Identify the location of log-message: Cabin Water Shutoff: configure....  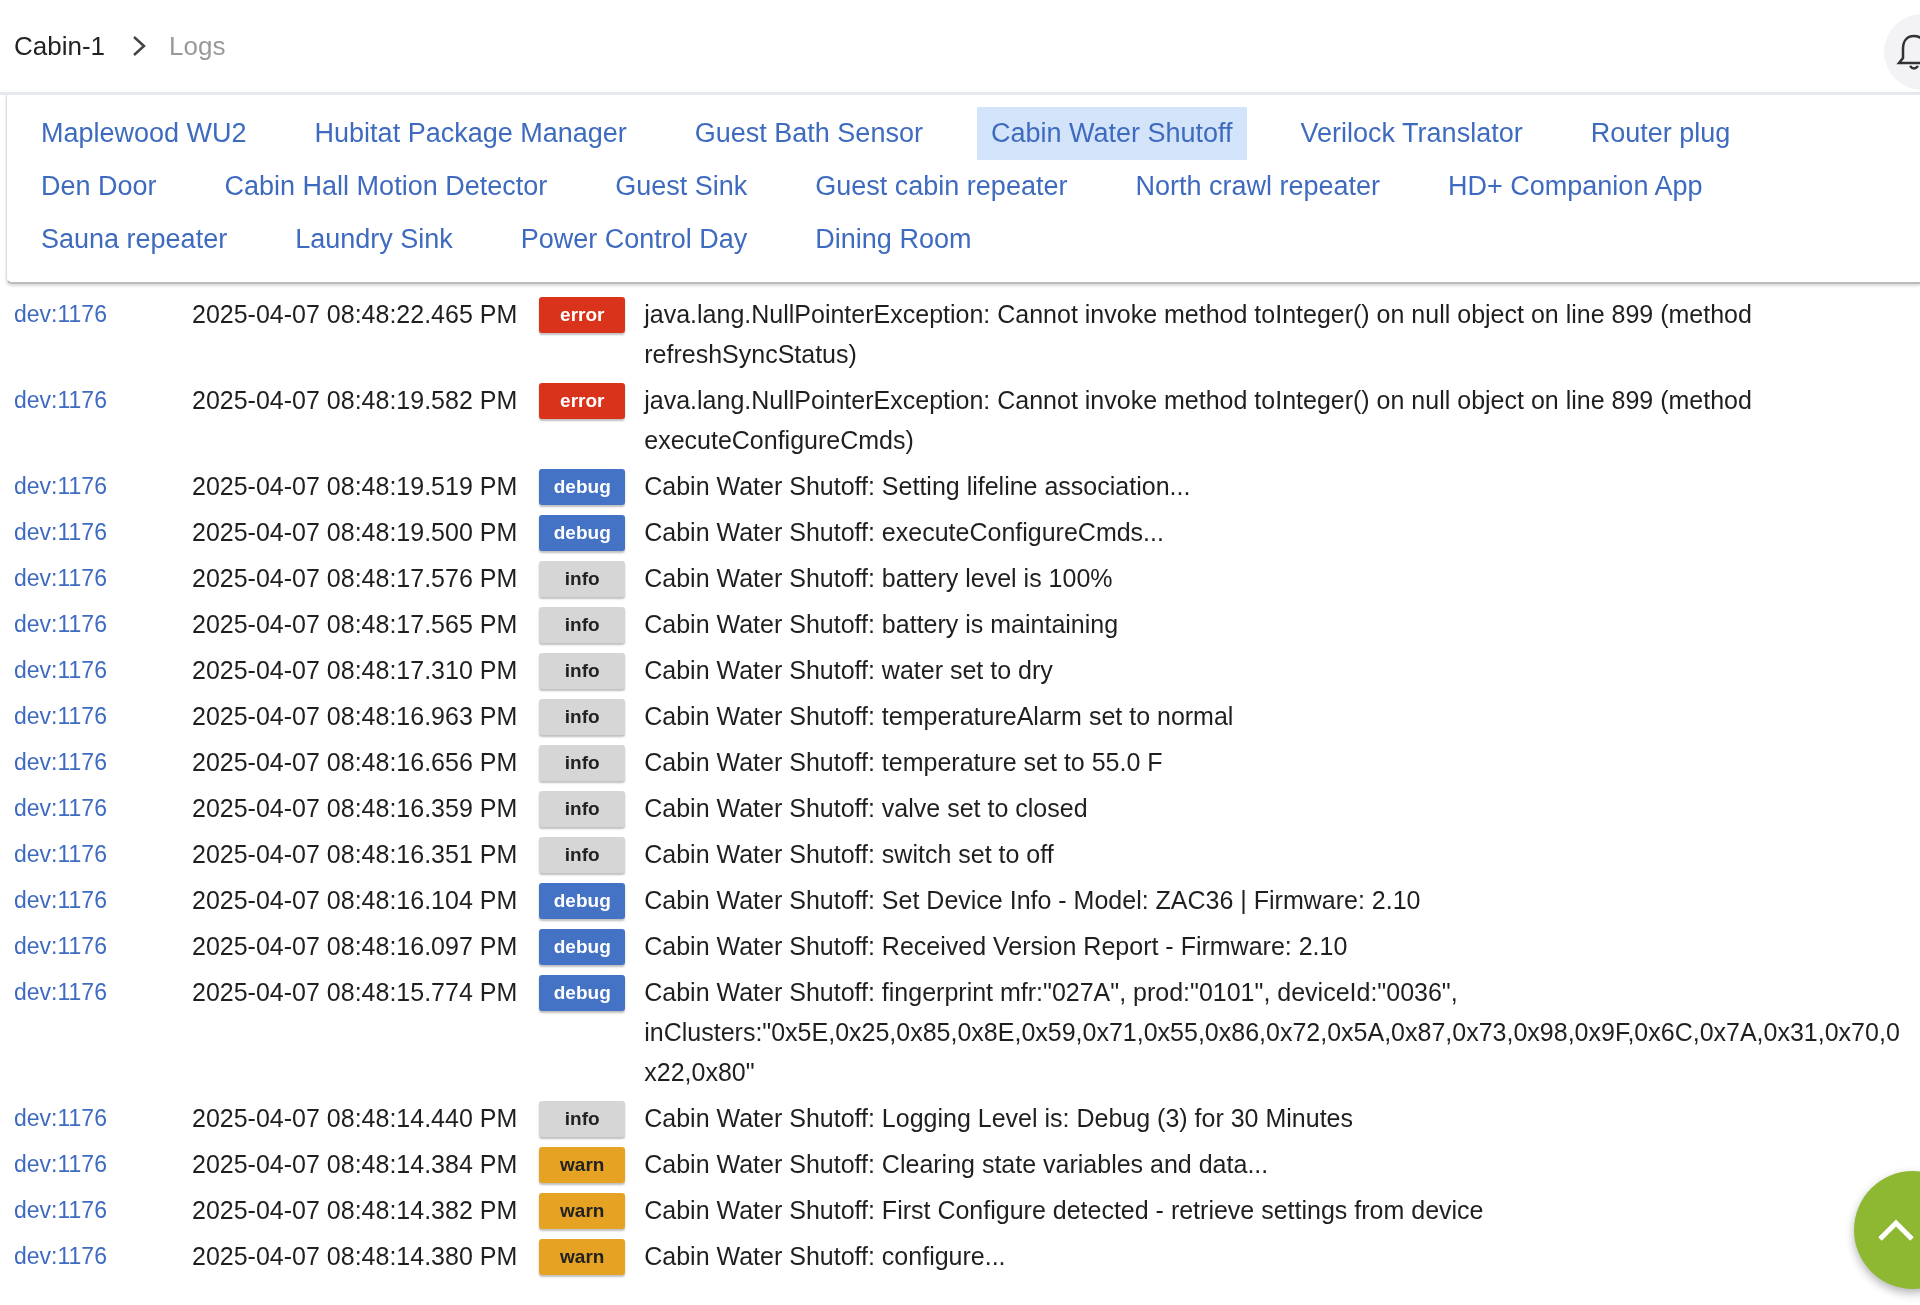
(825, 1256).